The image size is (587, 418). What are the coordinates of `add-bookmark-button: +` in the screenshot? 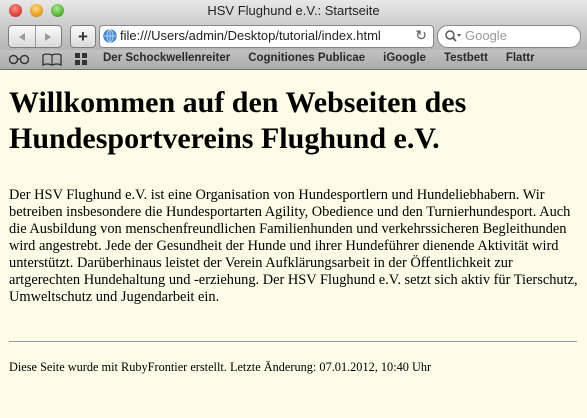 It's located at (83, 36).